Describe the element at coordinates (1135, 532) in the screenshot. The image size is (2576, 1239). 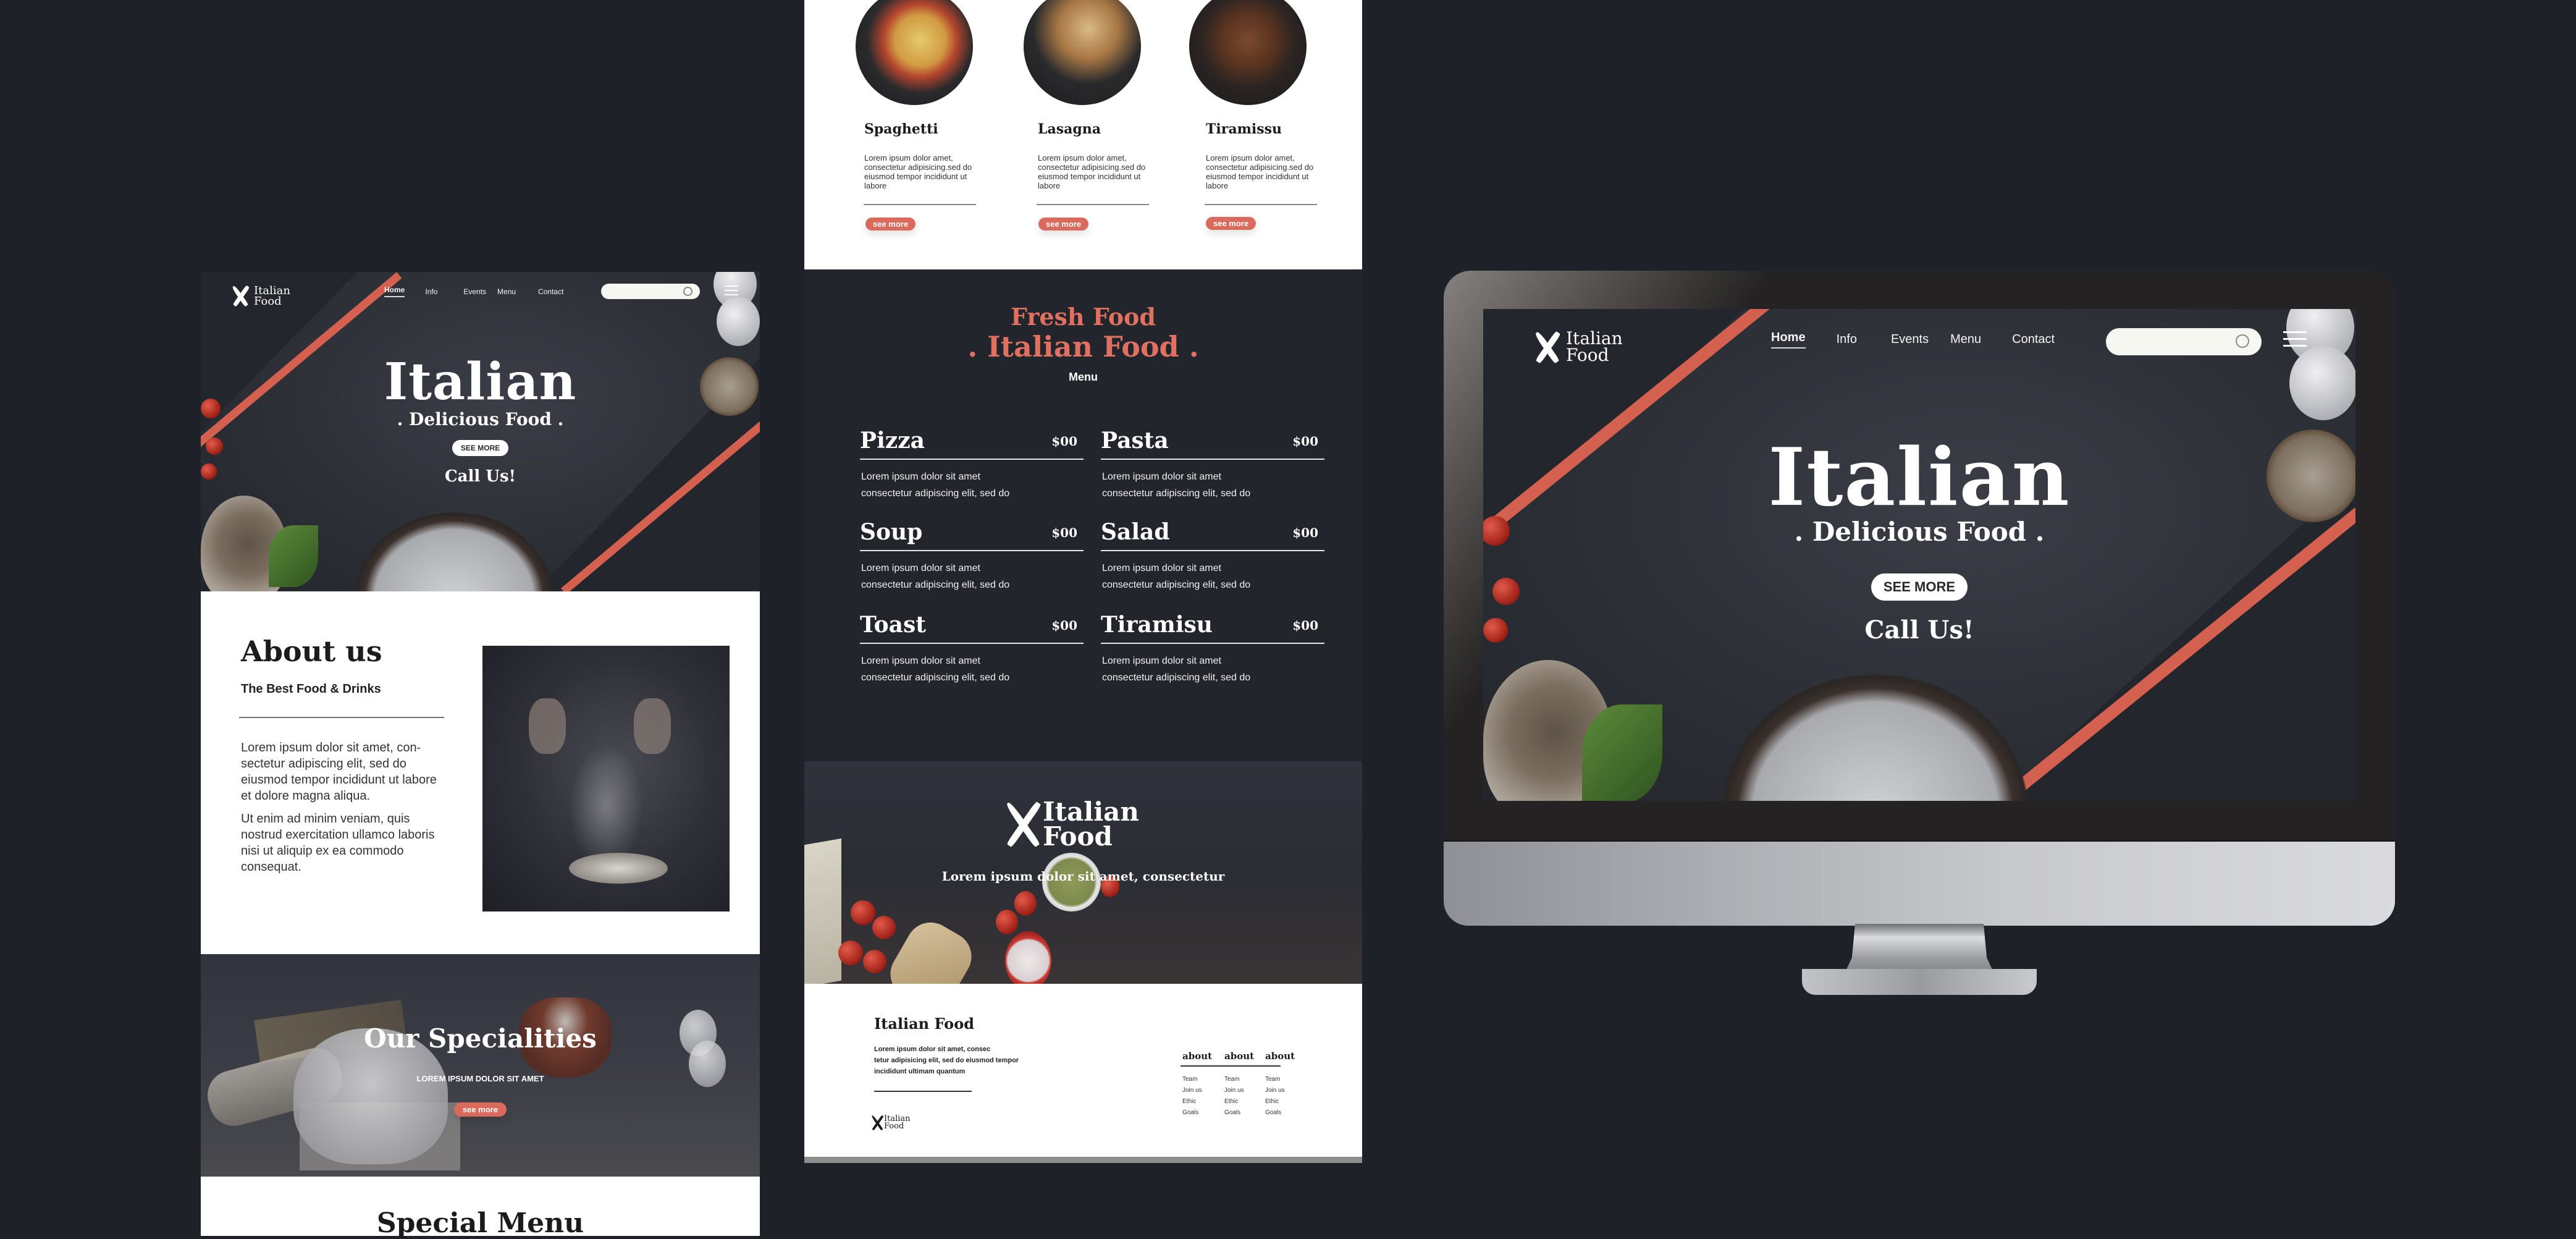
I see `menu-item-name: Salad` at that location.